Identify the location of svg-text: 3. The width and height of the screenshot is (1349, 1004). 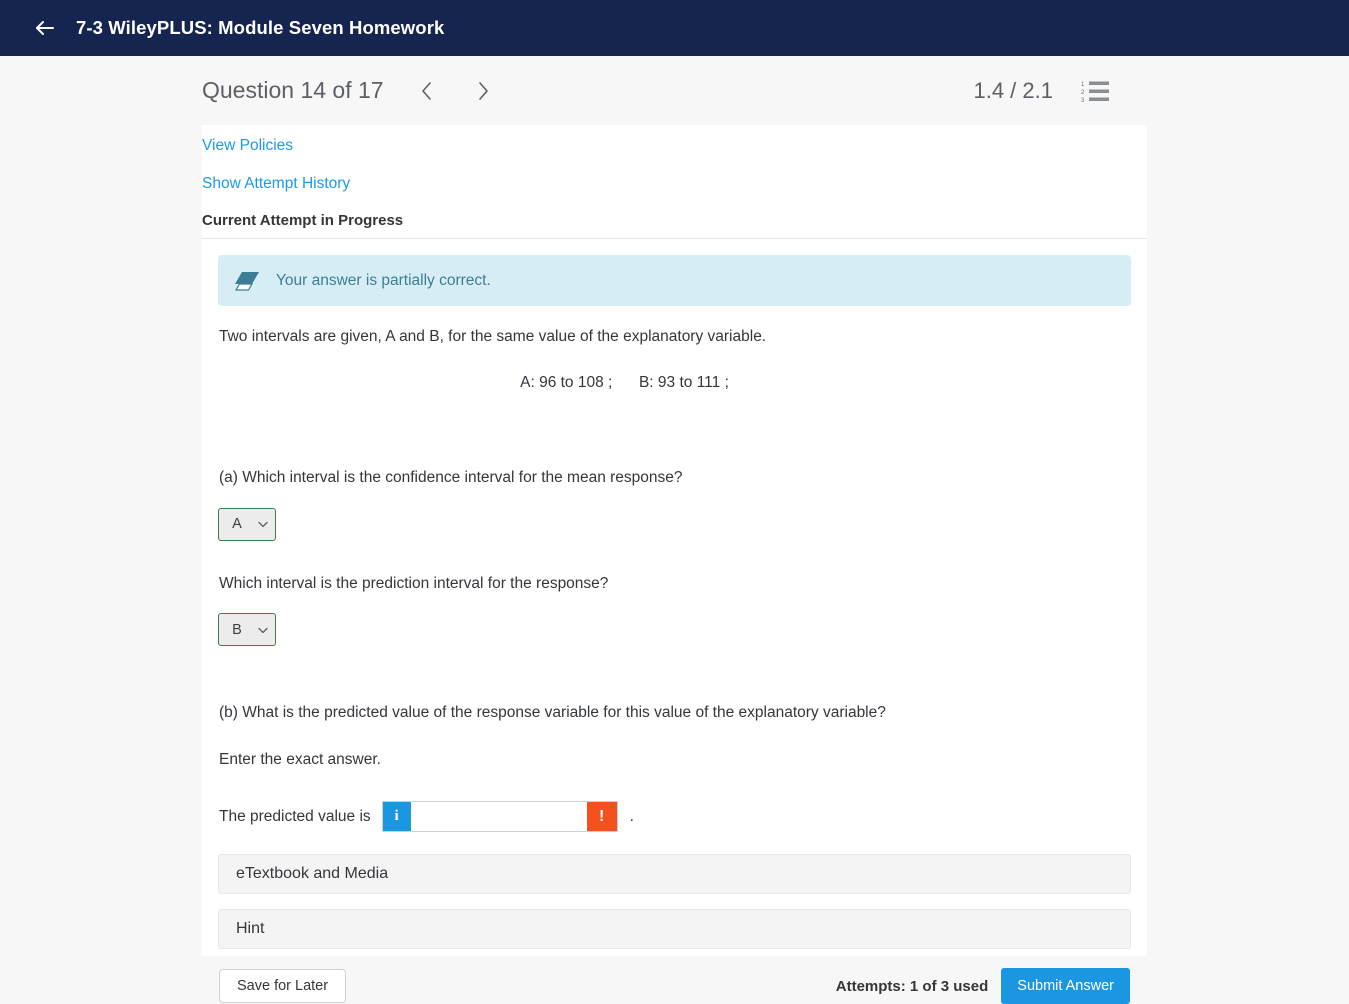
(1083, 100).